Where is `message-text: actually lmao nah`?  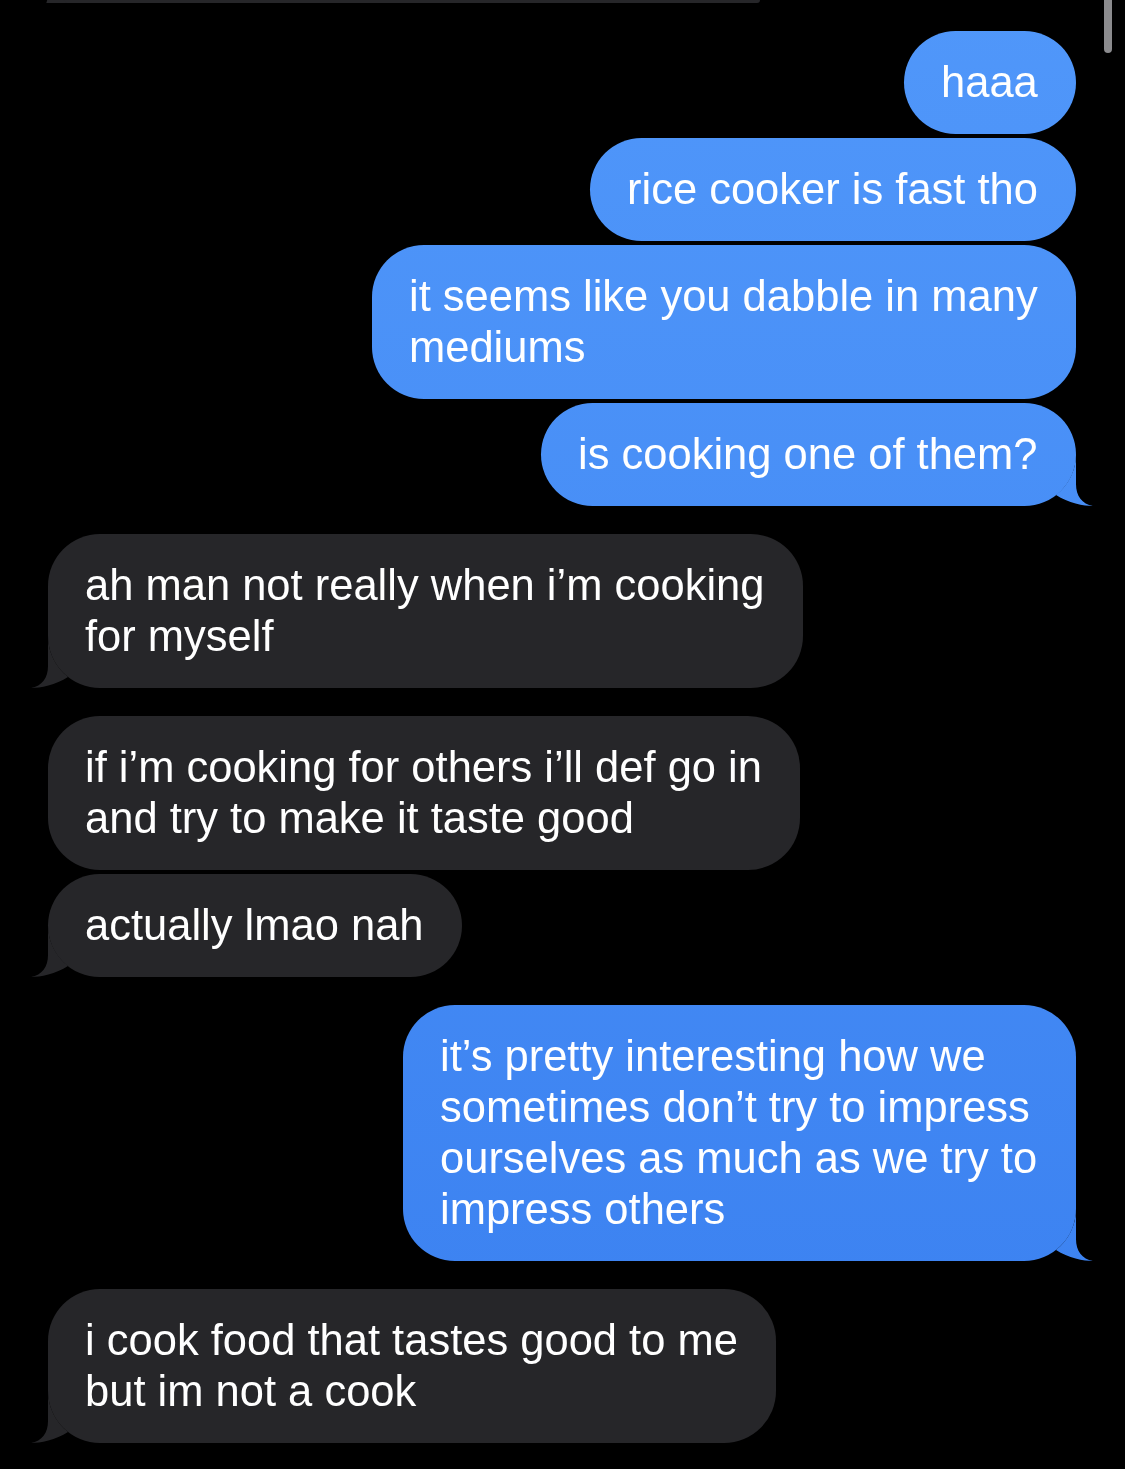 message-text: actually lmao nah is located at coordinates (255, 925).